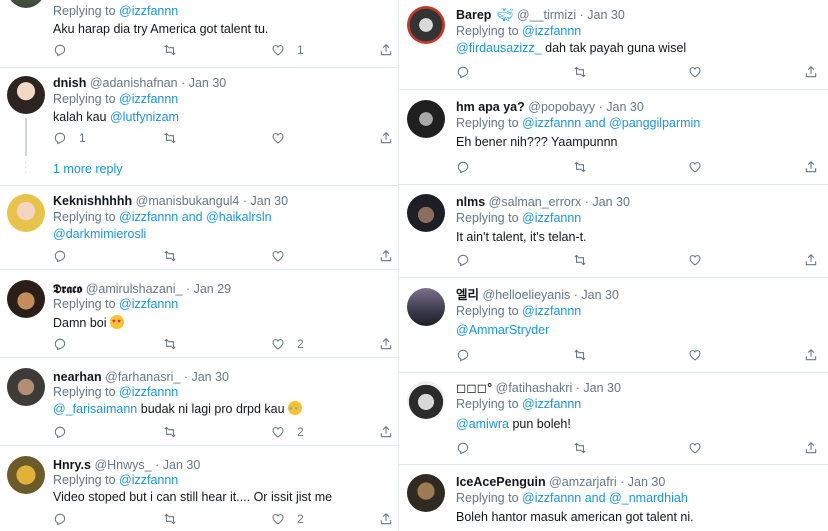 This screenshot has width=828, height=531. I want to click on like-button: 1, so click(287, 50).